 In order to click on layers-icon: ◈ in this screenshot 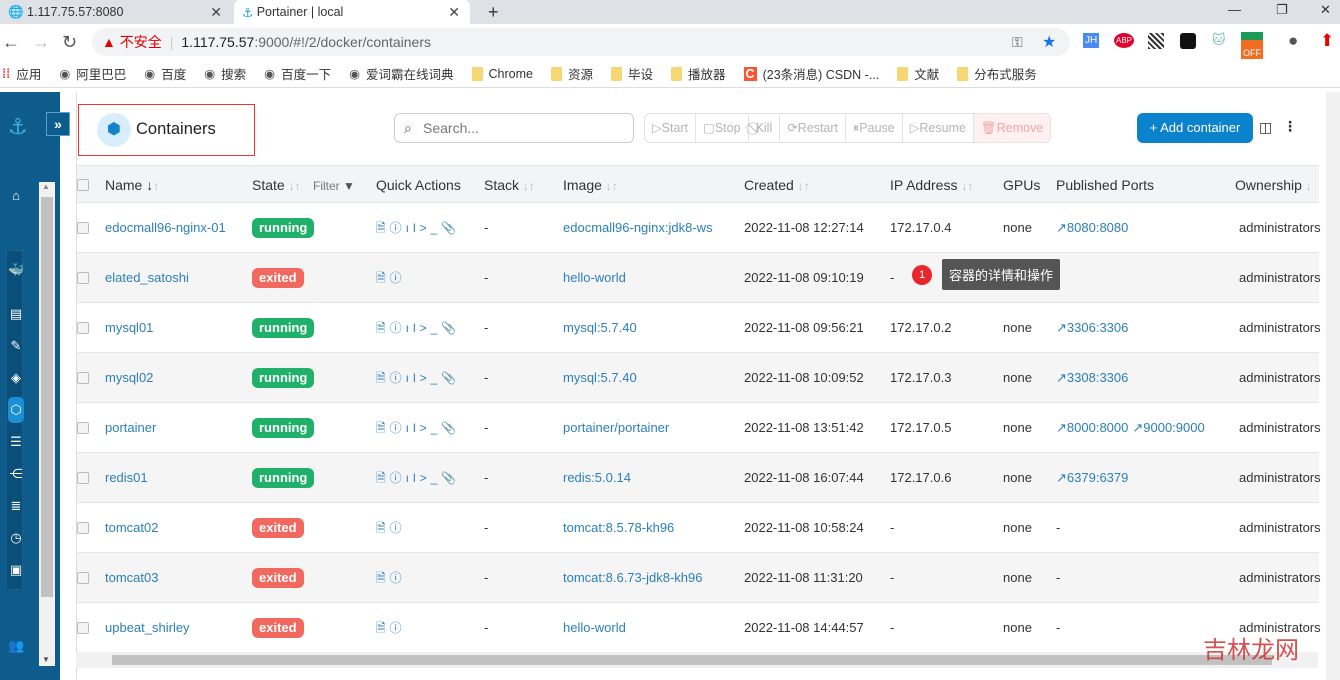, I will do `click(16, 378)`.